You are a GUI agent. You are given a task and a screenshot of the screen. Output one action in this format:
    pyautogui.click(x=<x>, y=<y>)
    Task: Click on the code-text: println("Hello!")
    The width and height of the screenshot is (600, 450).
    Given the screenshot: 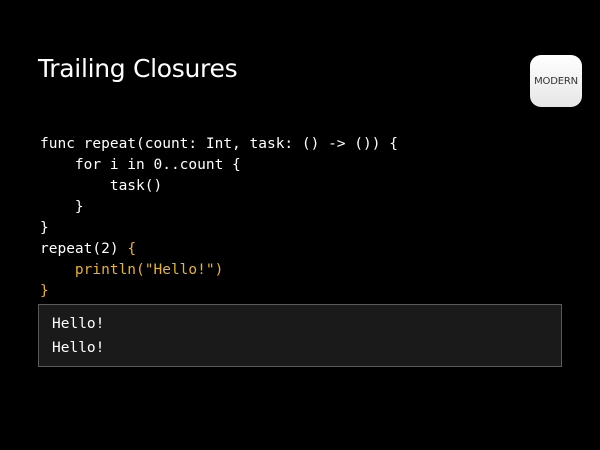 What is the action you would take?
    pyautogui.click(x=132, y=270)
    